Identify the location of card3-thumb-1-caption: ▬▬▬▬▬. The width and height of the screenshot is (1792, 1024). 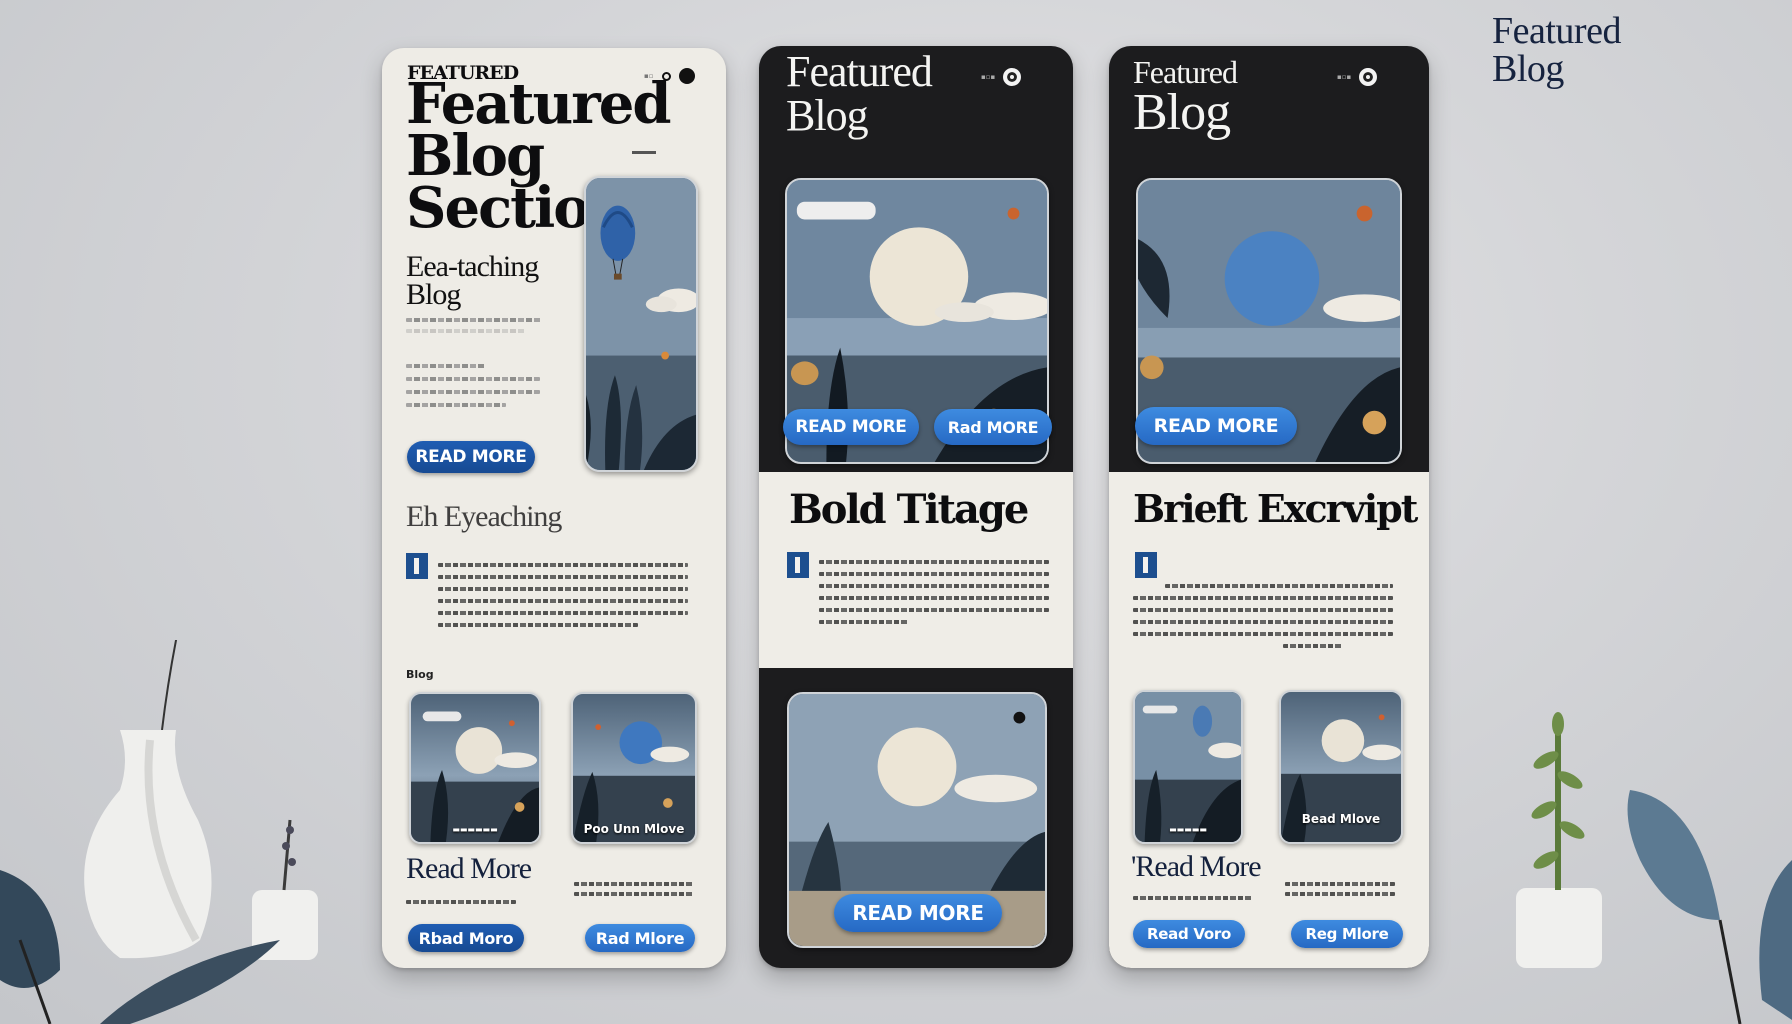
(1188, 829).